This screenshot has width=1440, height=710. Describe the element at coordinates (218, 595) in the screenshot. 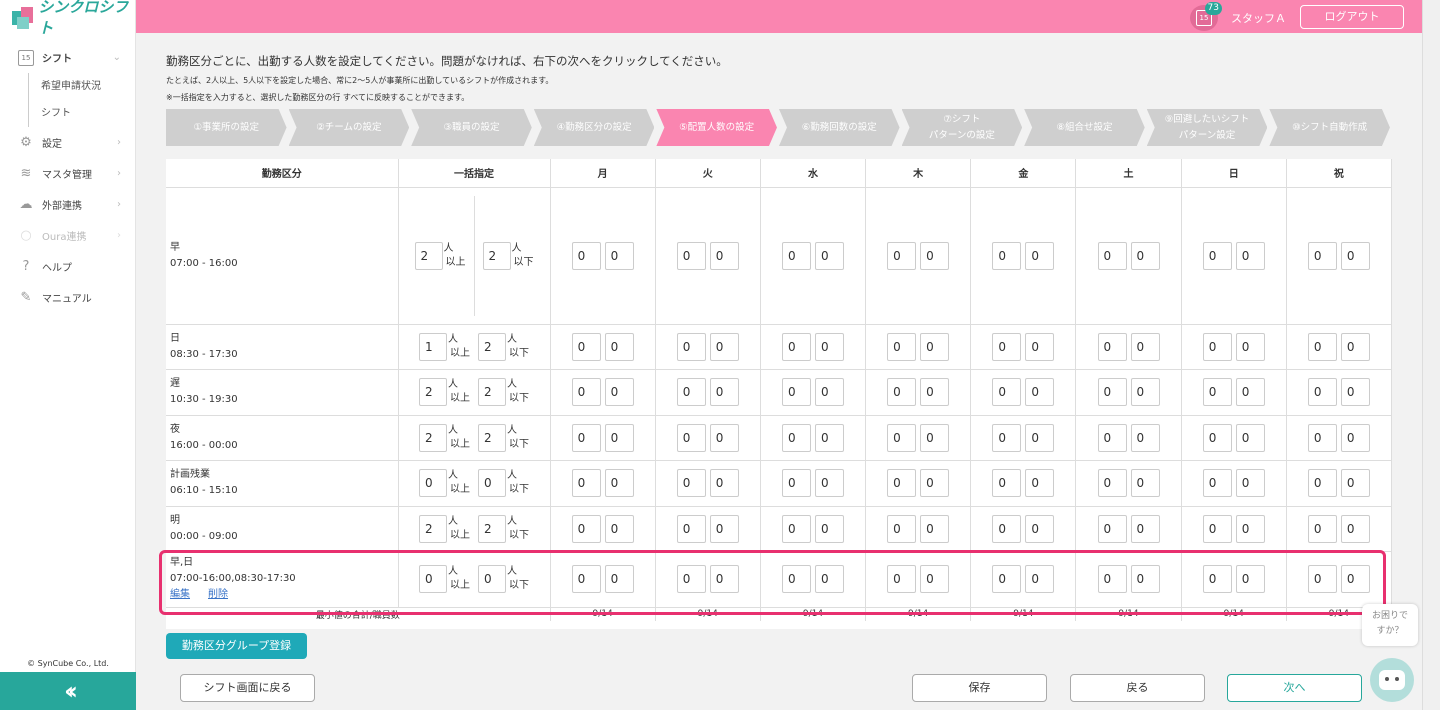

I see `delete-link: 削除` at that location.